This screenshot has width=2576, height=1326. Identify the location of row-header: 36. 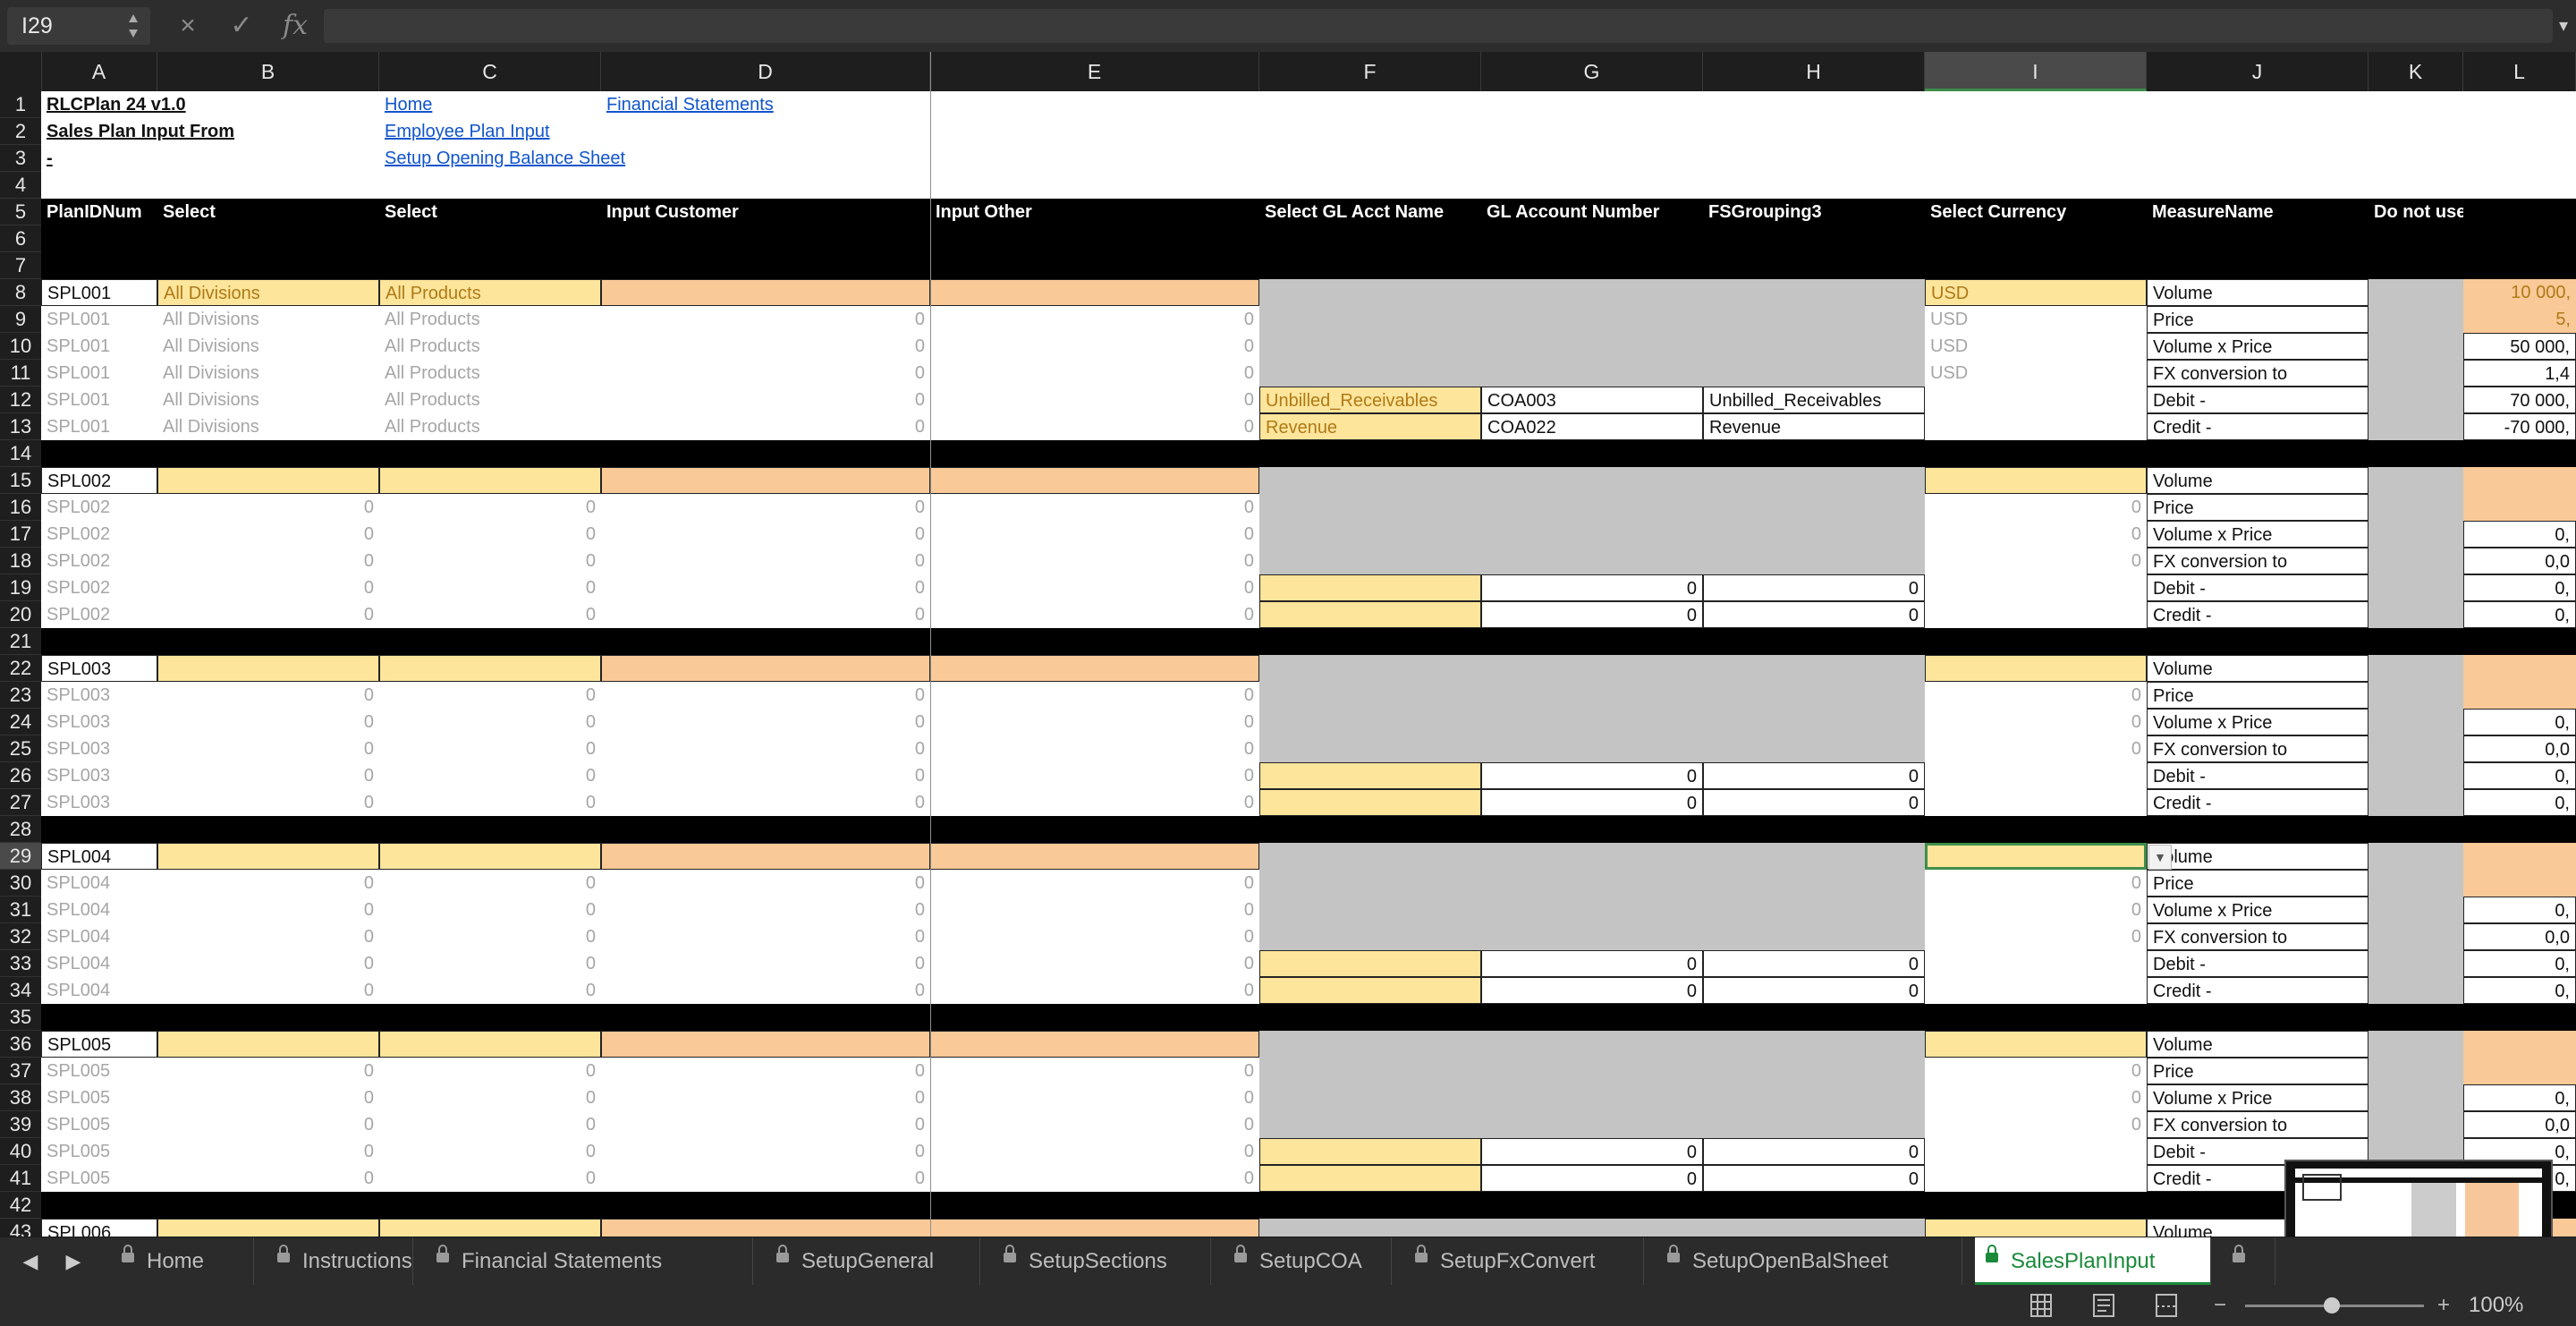
(20, 1044).